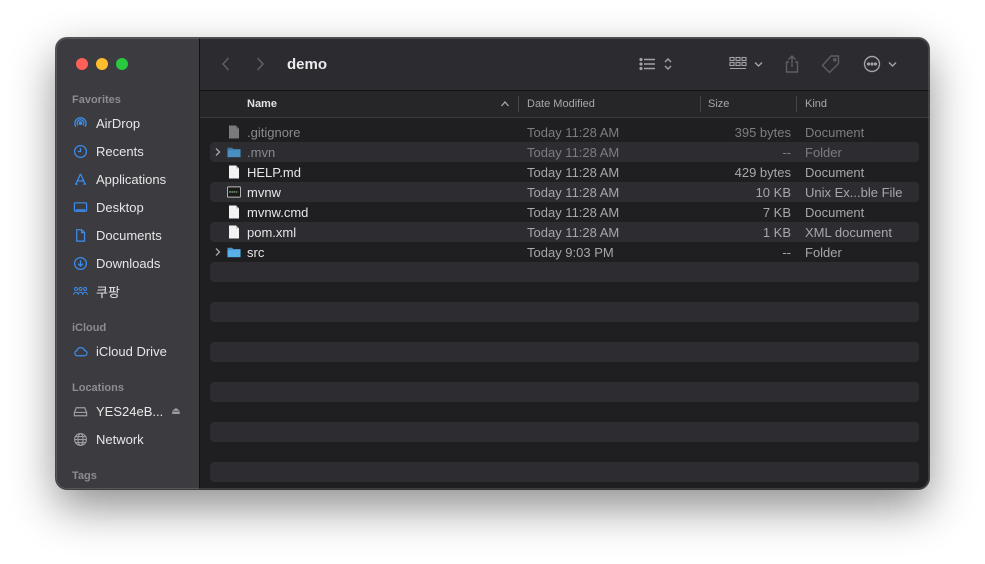 The height and width of the screenshot is (564, 985). I want to click on more-actions-button, so click(880, 64).